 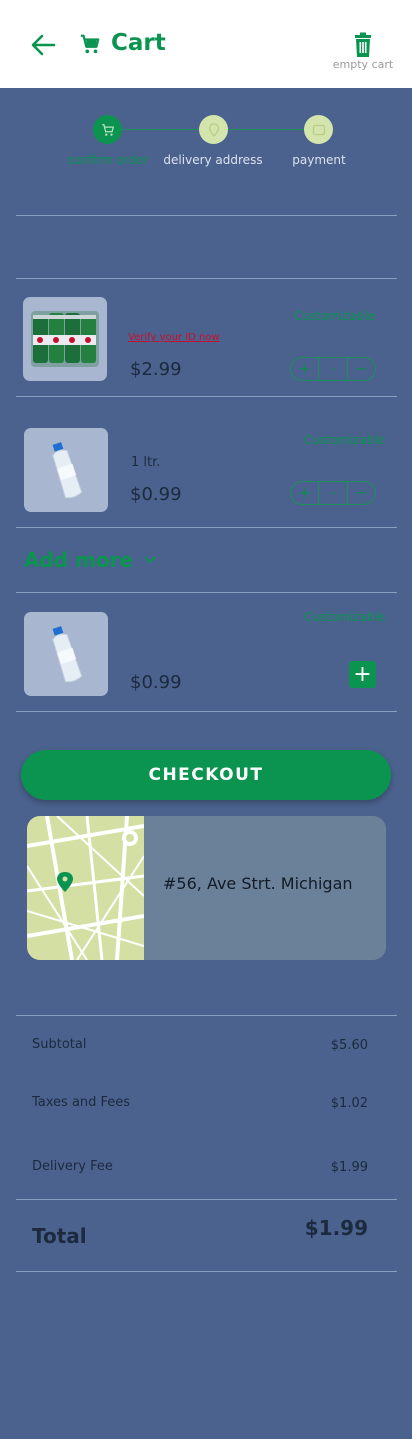 I want to click on card-icon, so click(x=318, y=129).